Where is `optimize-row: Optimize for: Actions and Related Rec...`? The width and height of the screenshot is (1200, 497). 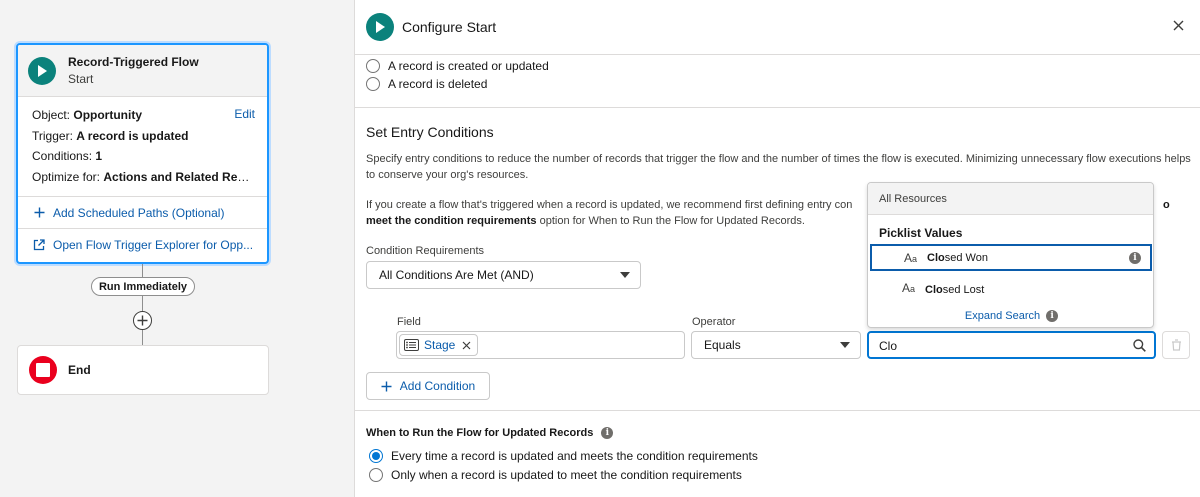
optimize-row: Optimize for: Actions and Related Rec... is located at coordinates (143, 177).